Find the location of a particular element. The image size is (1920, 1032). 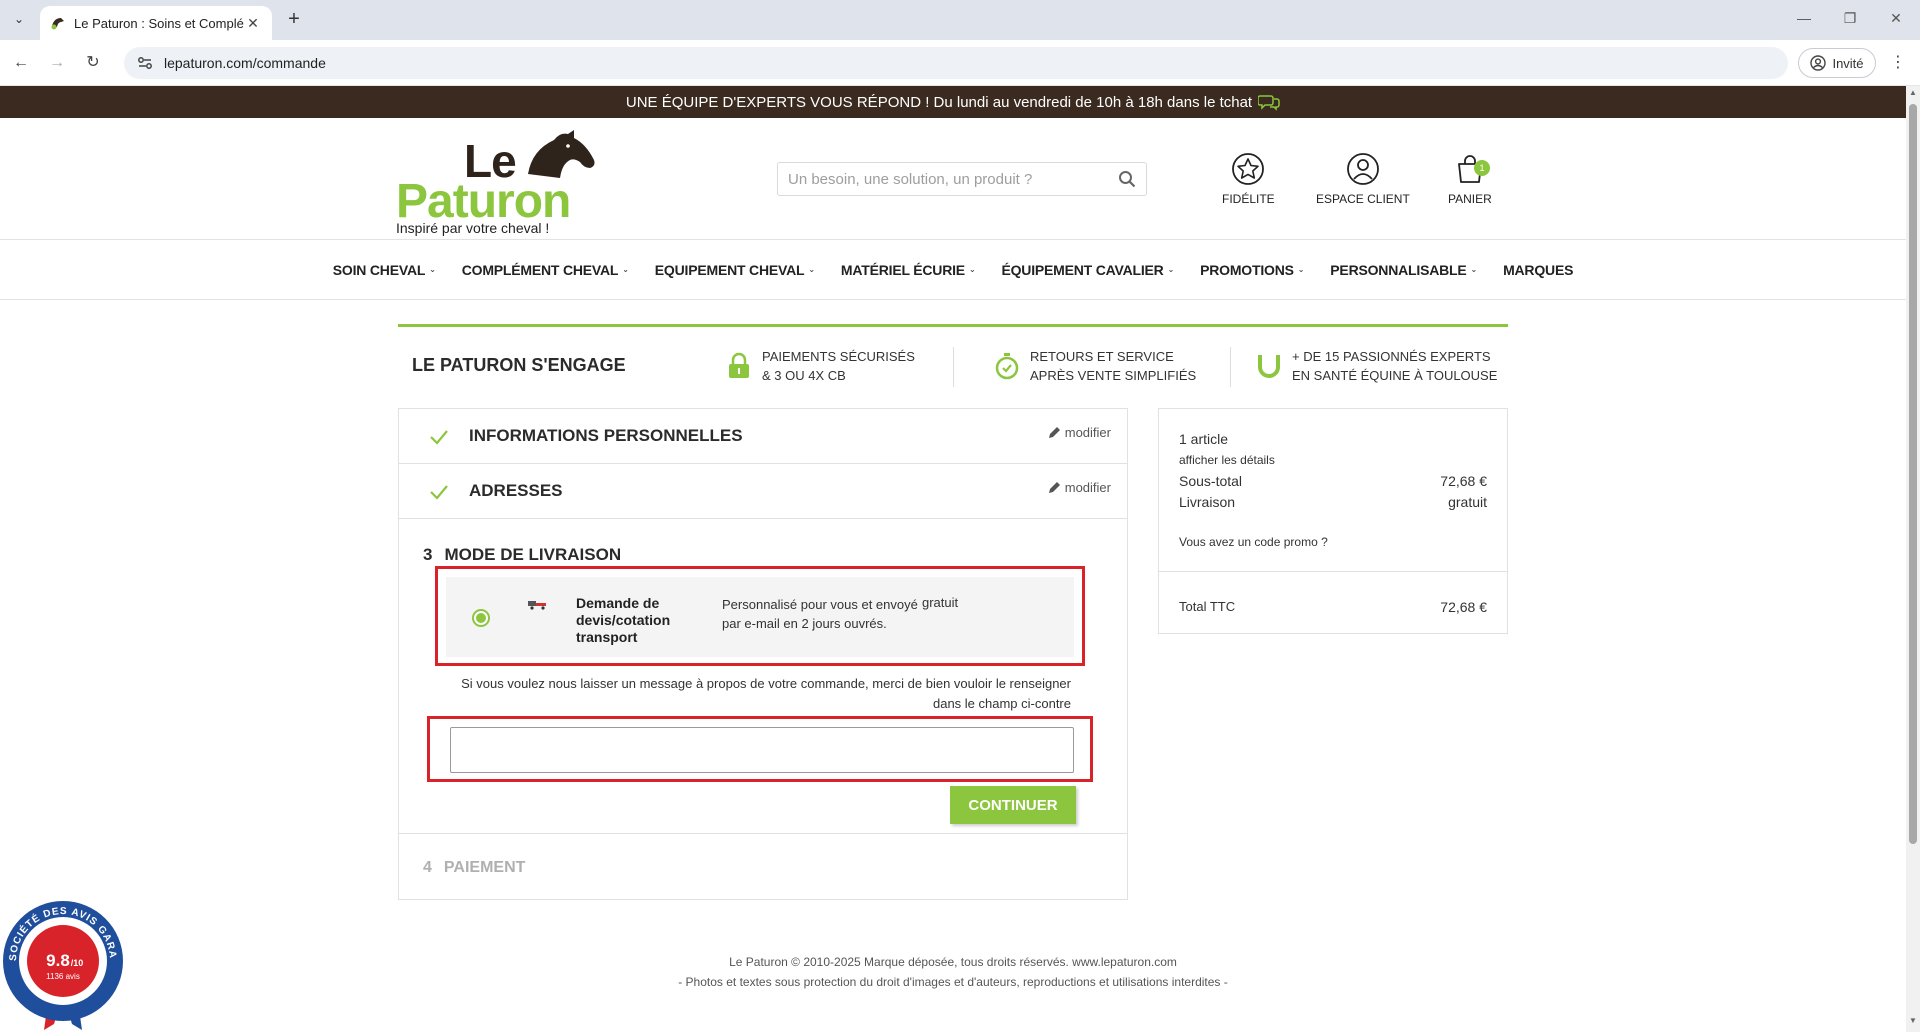

reviews-score: 9.8 is located at coordinates (58, 960).